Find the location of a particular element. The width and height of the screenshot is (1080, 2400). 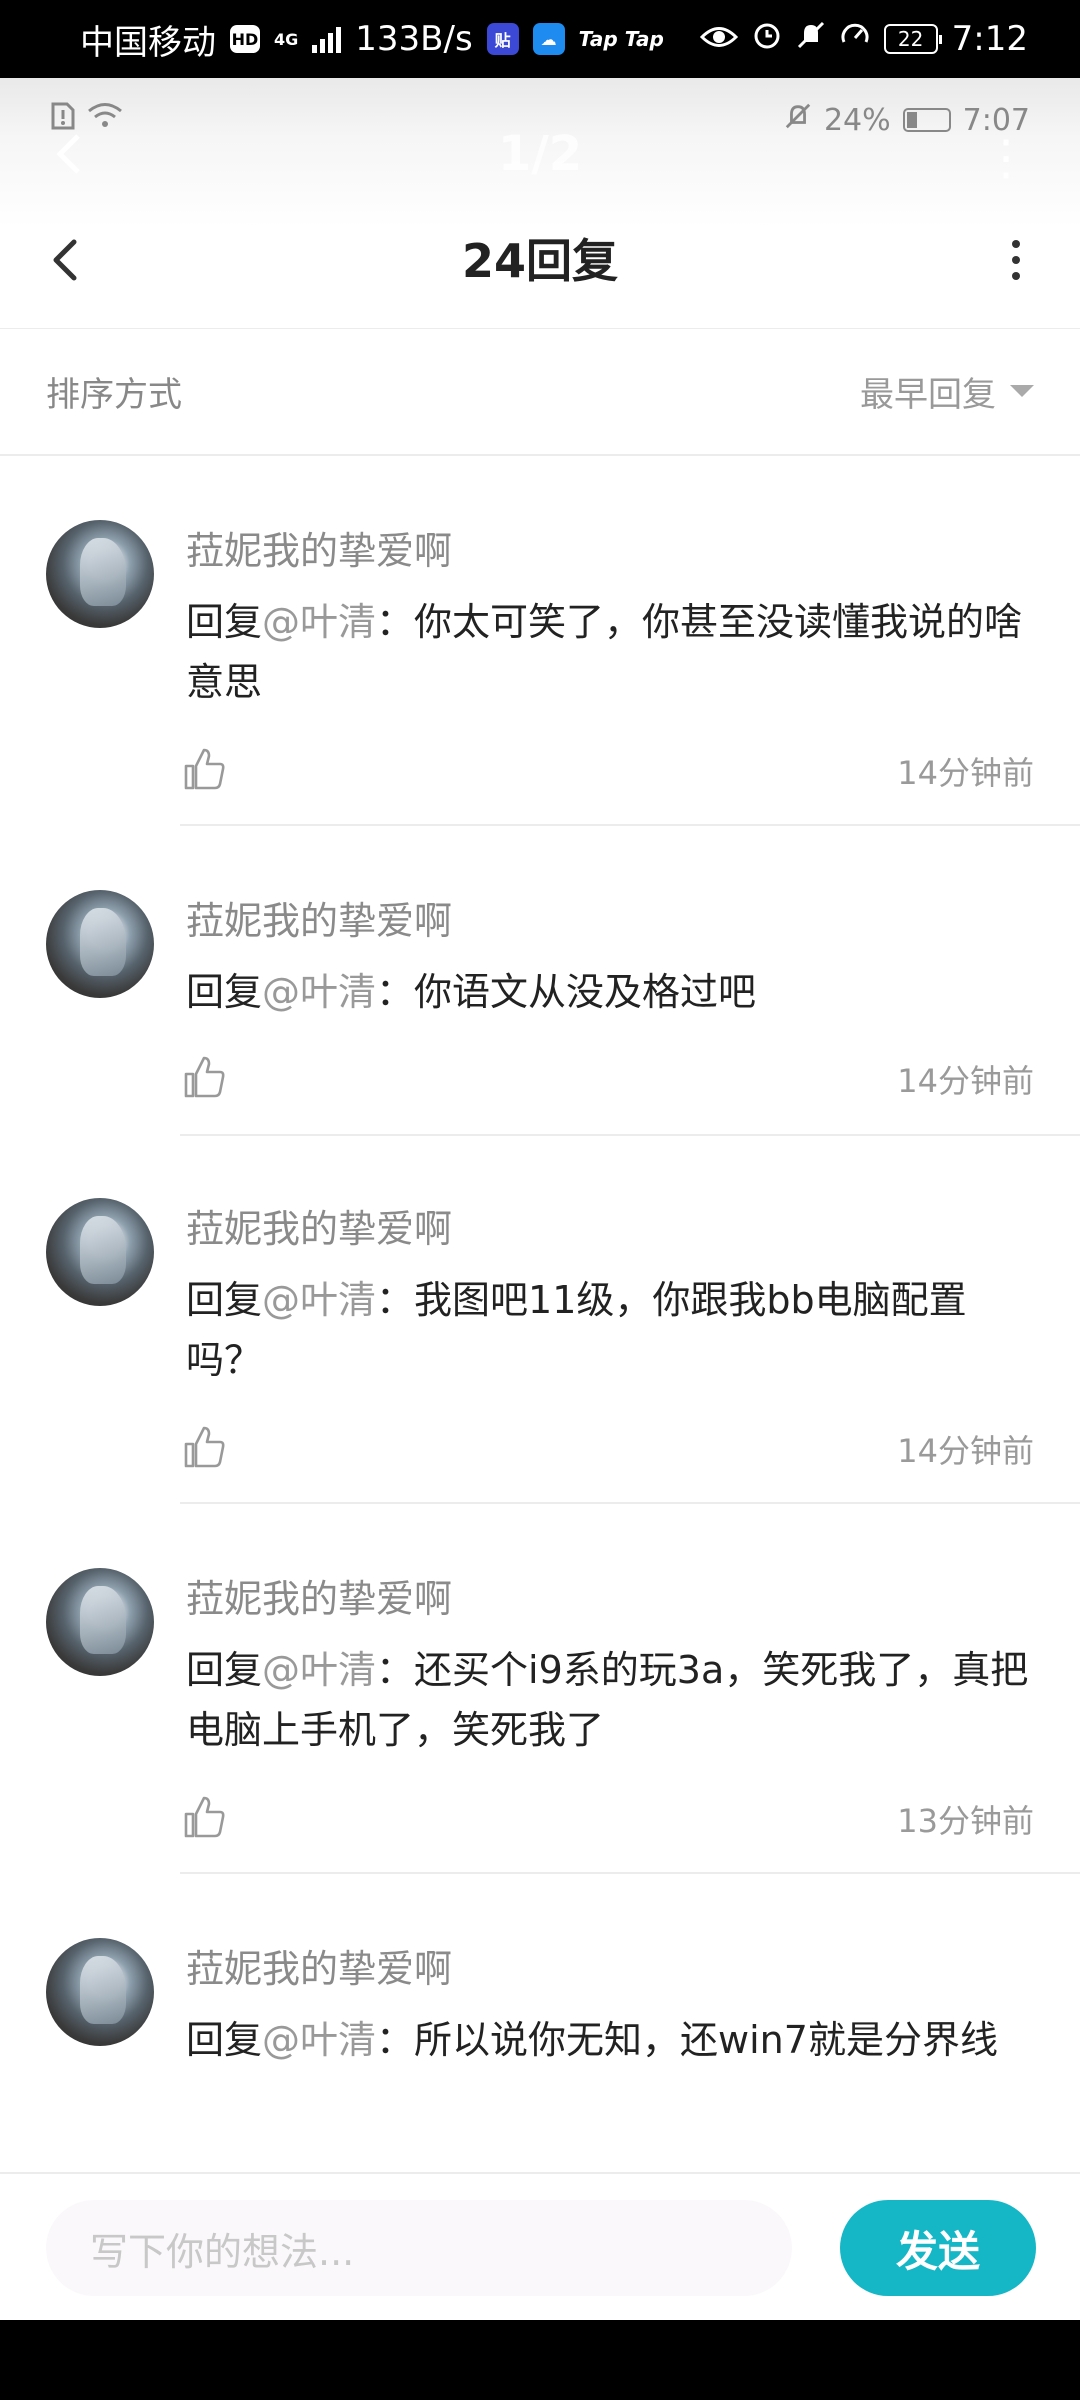

reply-item: 菈妮我的挚爱啊 回复@叶清：所以说你无知，还win7就是分界线 is located at coordinates (540, 2046).